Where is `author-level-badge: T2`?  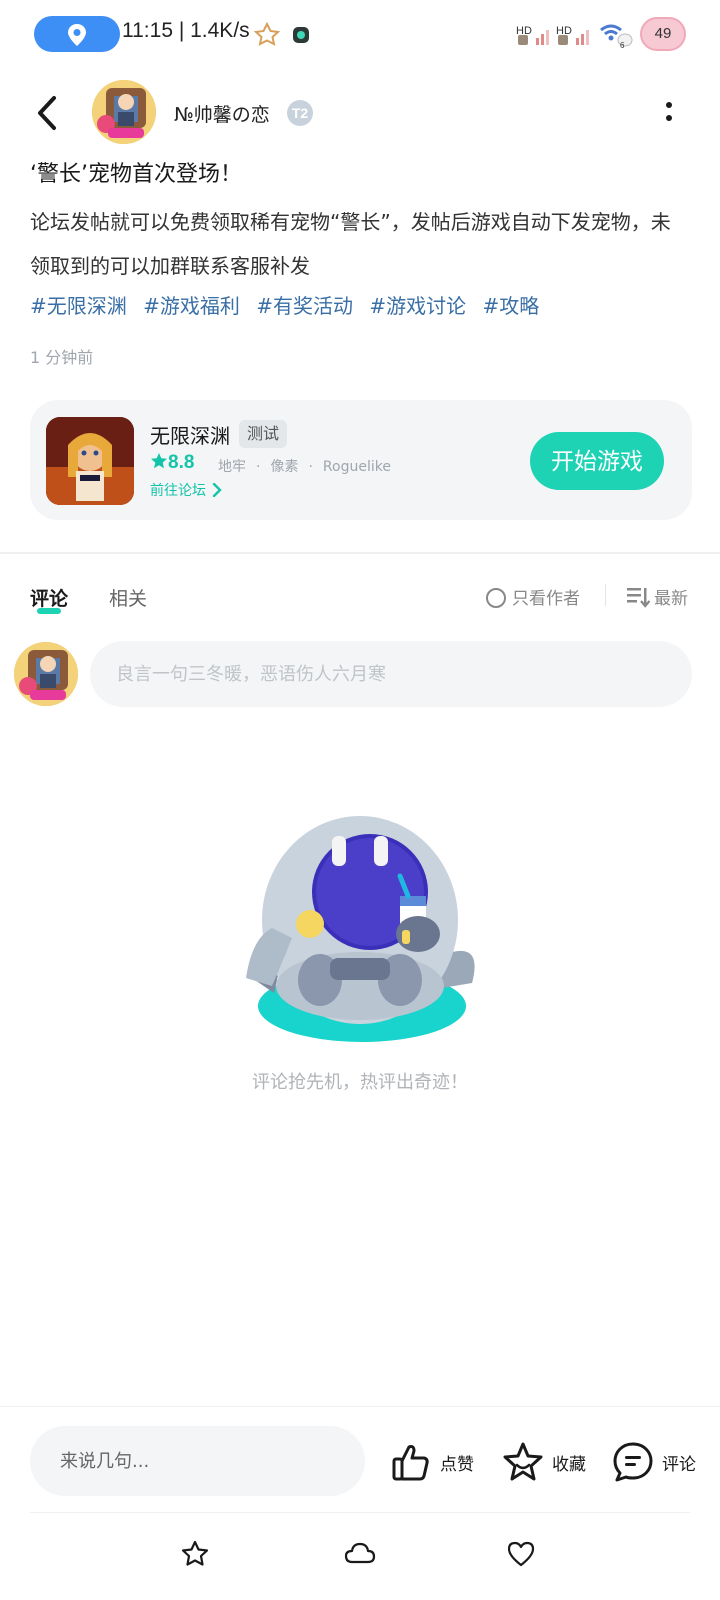 author-level-badge: T2 is located at coordinates (300, 113).